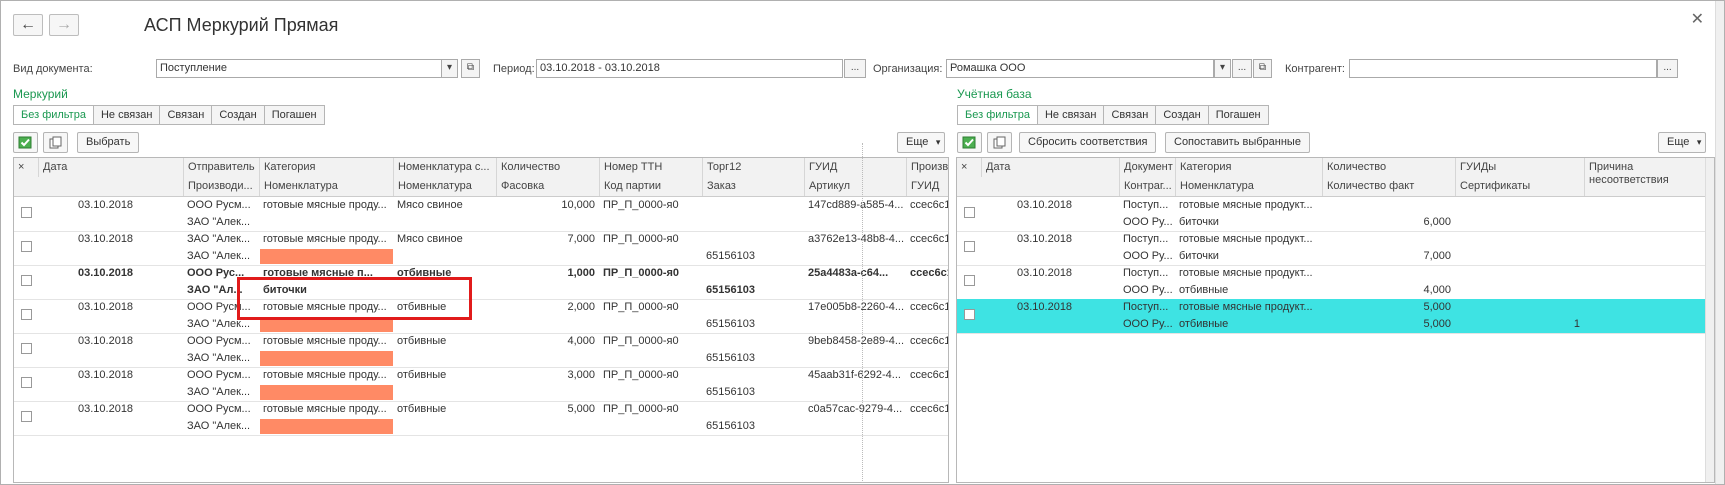  Describe the element at coordinates (917, 142) in the screenshot. I see `left-more-label: Еще` at that location.